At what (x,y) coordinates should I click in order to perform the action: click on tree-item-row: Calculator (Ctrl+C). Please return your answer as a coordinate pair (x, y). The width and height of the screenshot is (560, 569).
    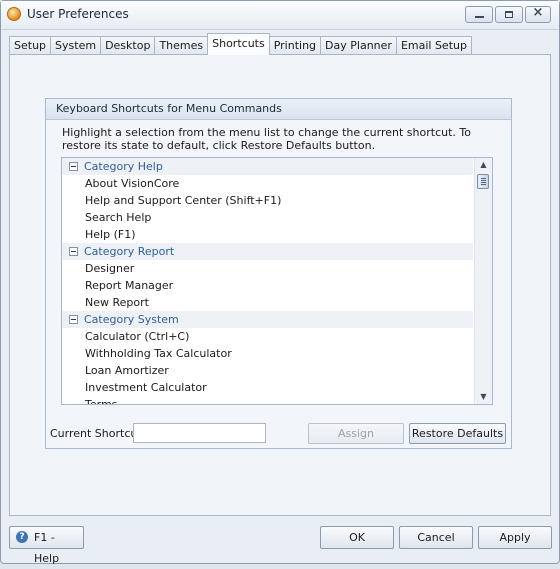
    Looking at the image, I should click on (267, 336).